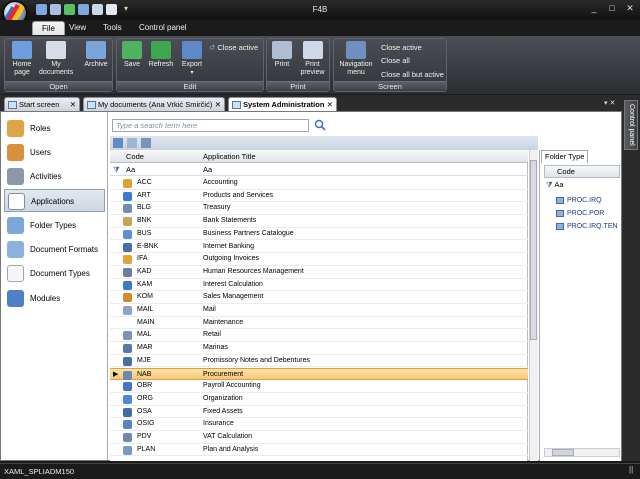 Image resolution: width=640 pixels, height=479 pixels. Describe the element at coordinates (163, 28) in the screenshot. I see `tab-control-panel: Control panel` at that location.